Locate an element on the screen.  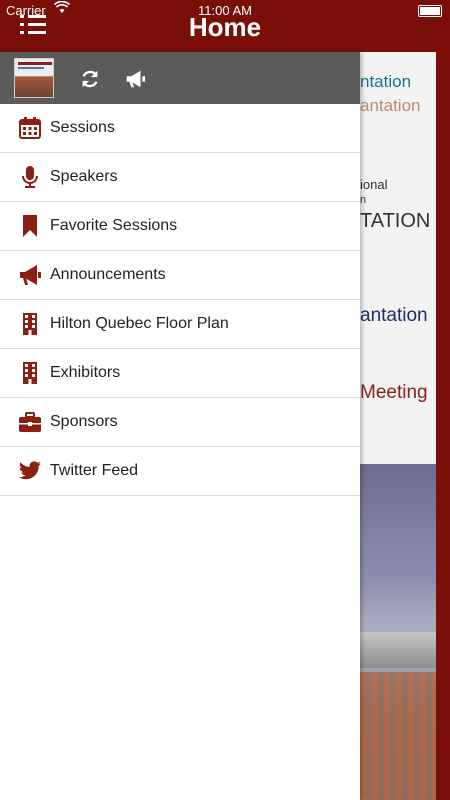
nav-bar: Home is located at coordinates (225, 26).